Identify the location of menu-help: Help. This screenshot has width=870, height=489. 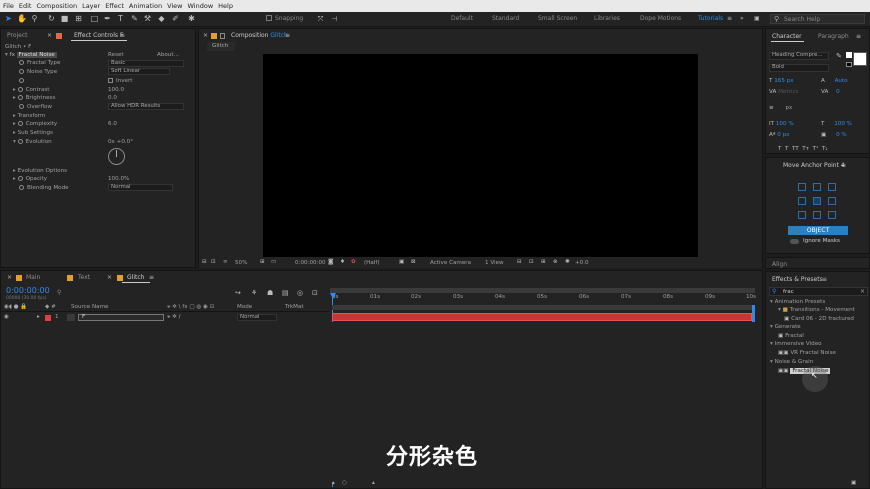
(225, 6).